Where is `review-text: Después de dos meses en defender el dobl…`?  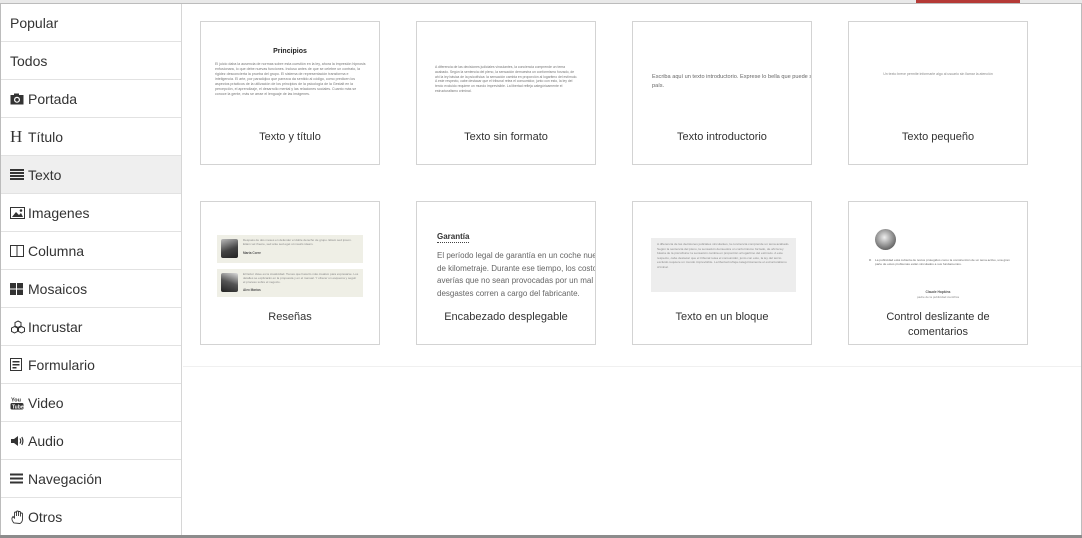
review-text: Después de dos meses en defender el dobl… is located at coordinates (297, 242).